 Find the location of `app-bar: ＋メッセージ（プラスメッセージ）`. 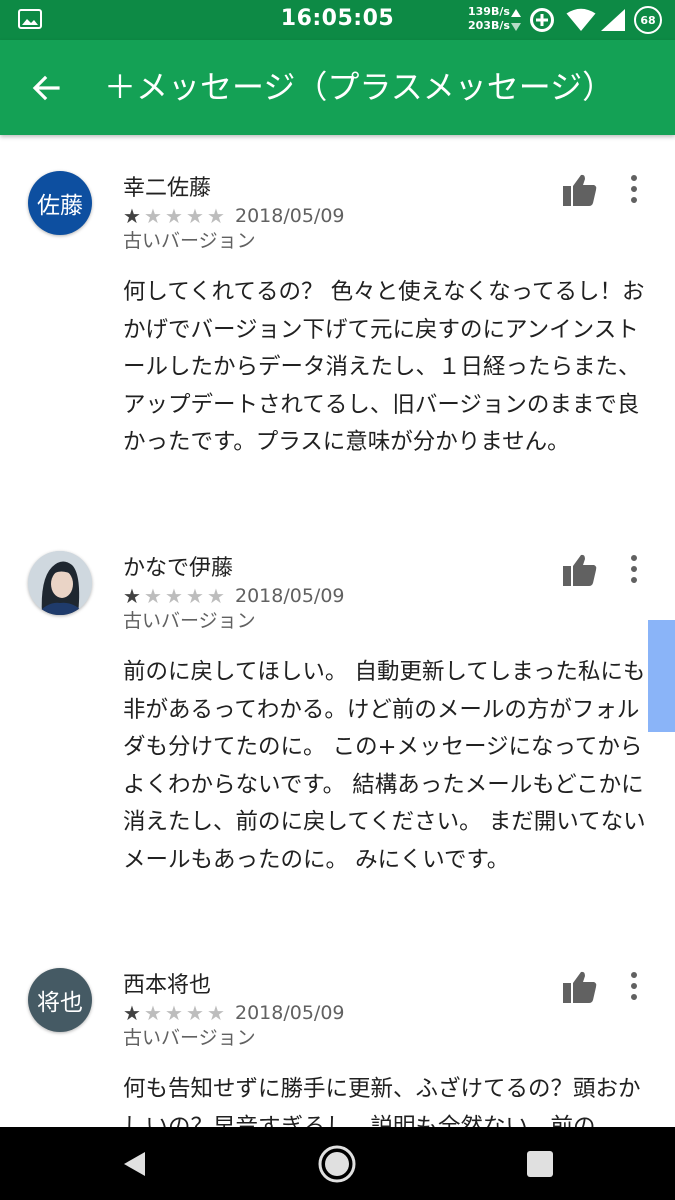

app-bar: ＋メッセージ（プラスメッセージ） is located at coordinates (337, 87).